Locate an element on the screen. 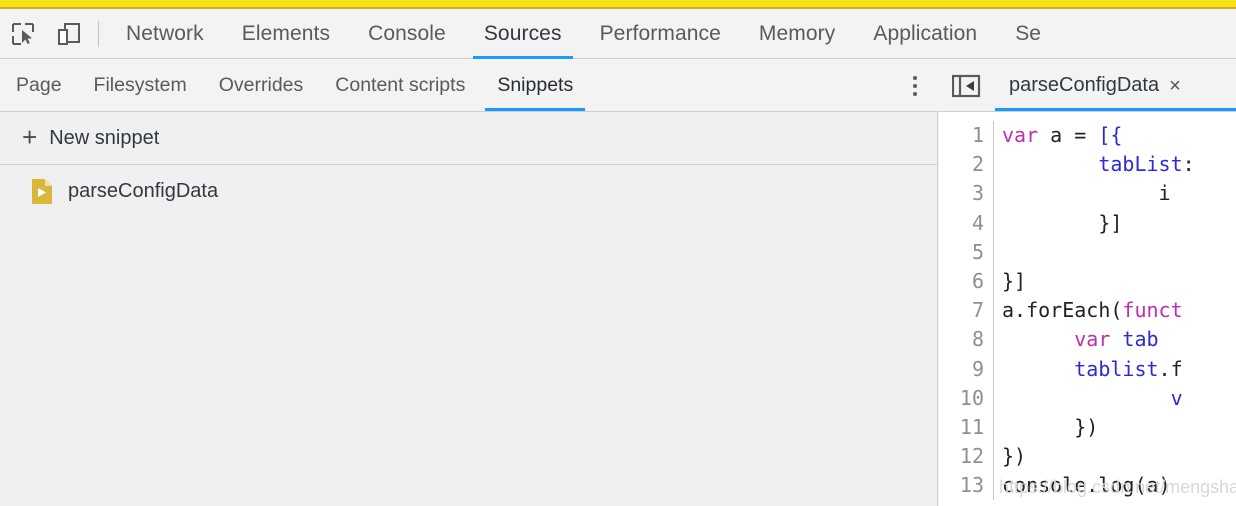 The height and width of the screenshot is (506, 1236). tab-performance: Performance is located at coordinates (660, 34).